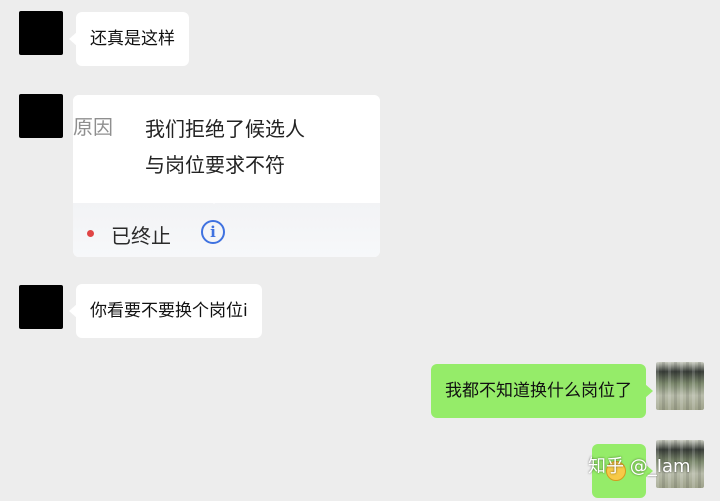 Image resolution: width=720 pixels, height=501 pixels. What do you see at coordinates (213, 232) in the screenshot?
I see `info-icon: i` at bounding box center [213, 232].